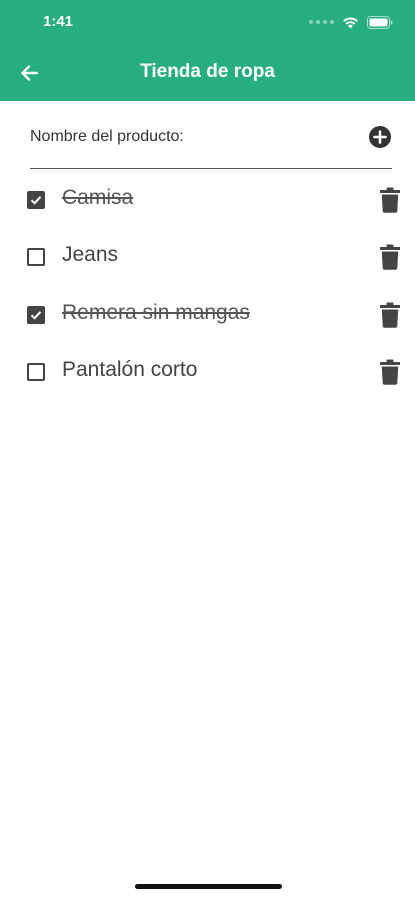 This screenshot has height=900, width=415. I want to click on wifi-icon, so click(350, 22).